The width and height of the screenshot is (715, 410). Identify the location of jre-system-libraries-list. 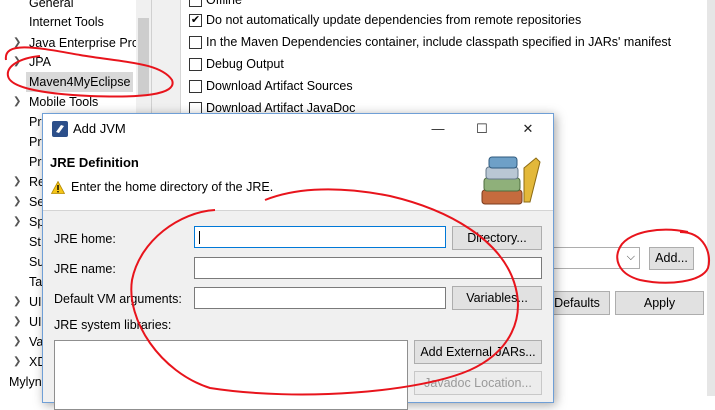
(231, 375).